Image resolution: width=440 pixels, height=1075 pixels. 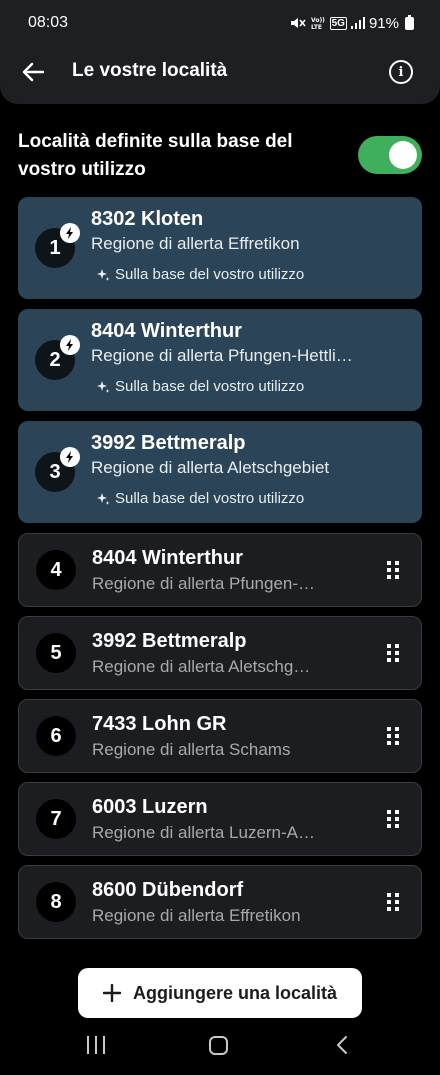 I want to click on location-number: 7, so click(x=56, y=819).